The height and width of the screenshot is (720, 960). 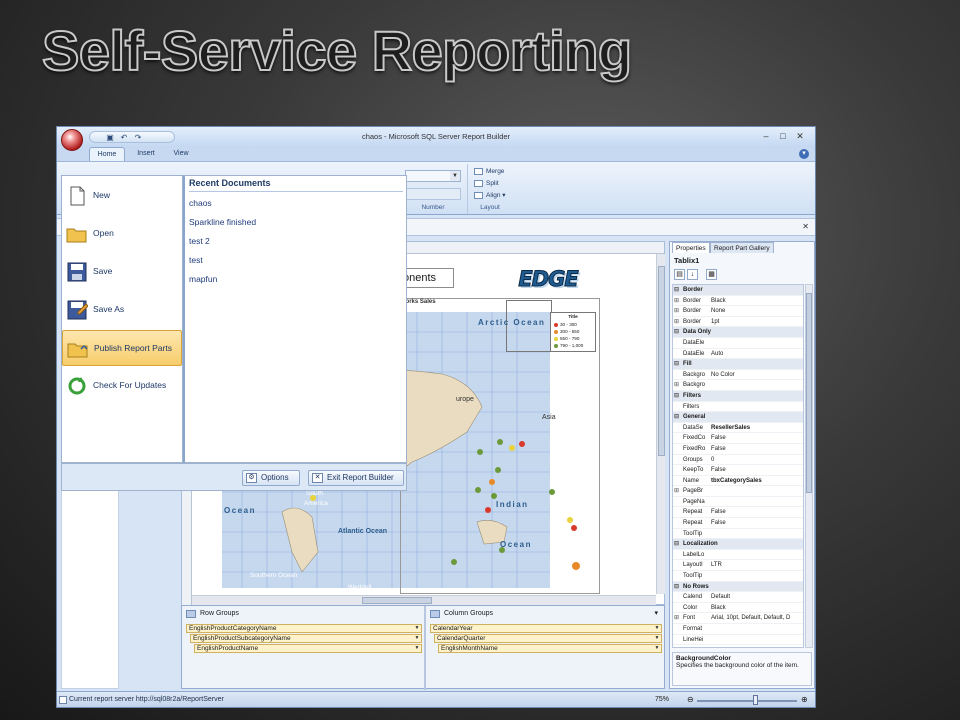 What do you see at coordinates (308, 648) in the screenshot?
I see `row-group-item: EnglishProductName ▼` at bounding box center [308, 648].